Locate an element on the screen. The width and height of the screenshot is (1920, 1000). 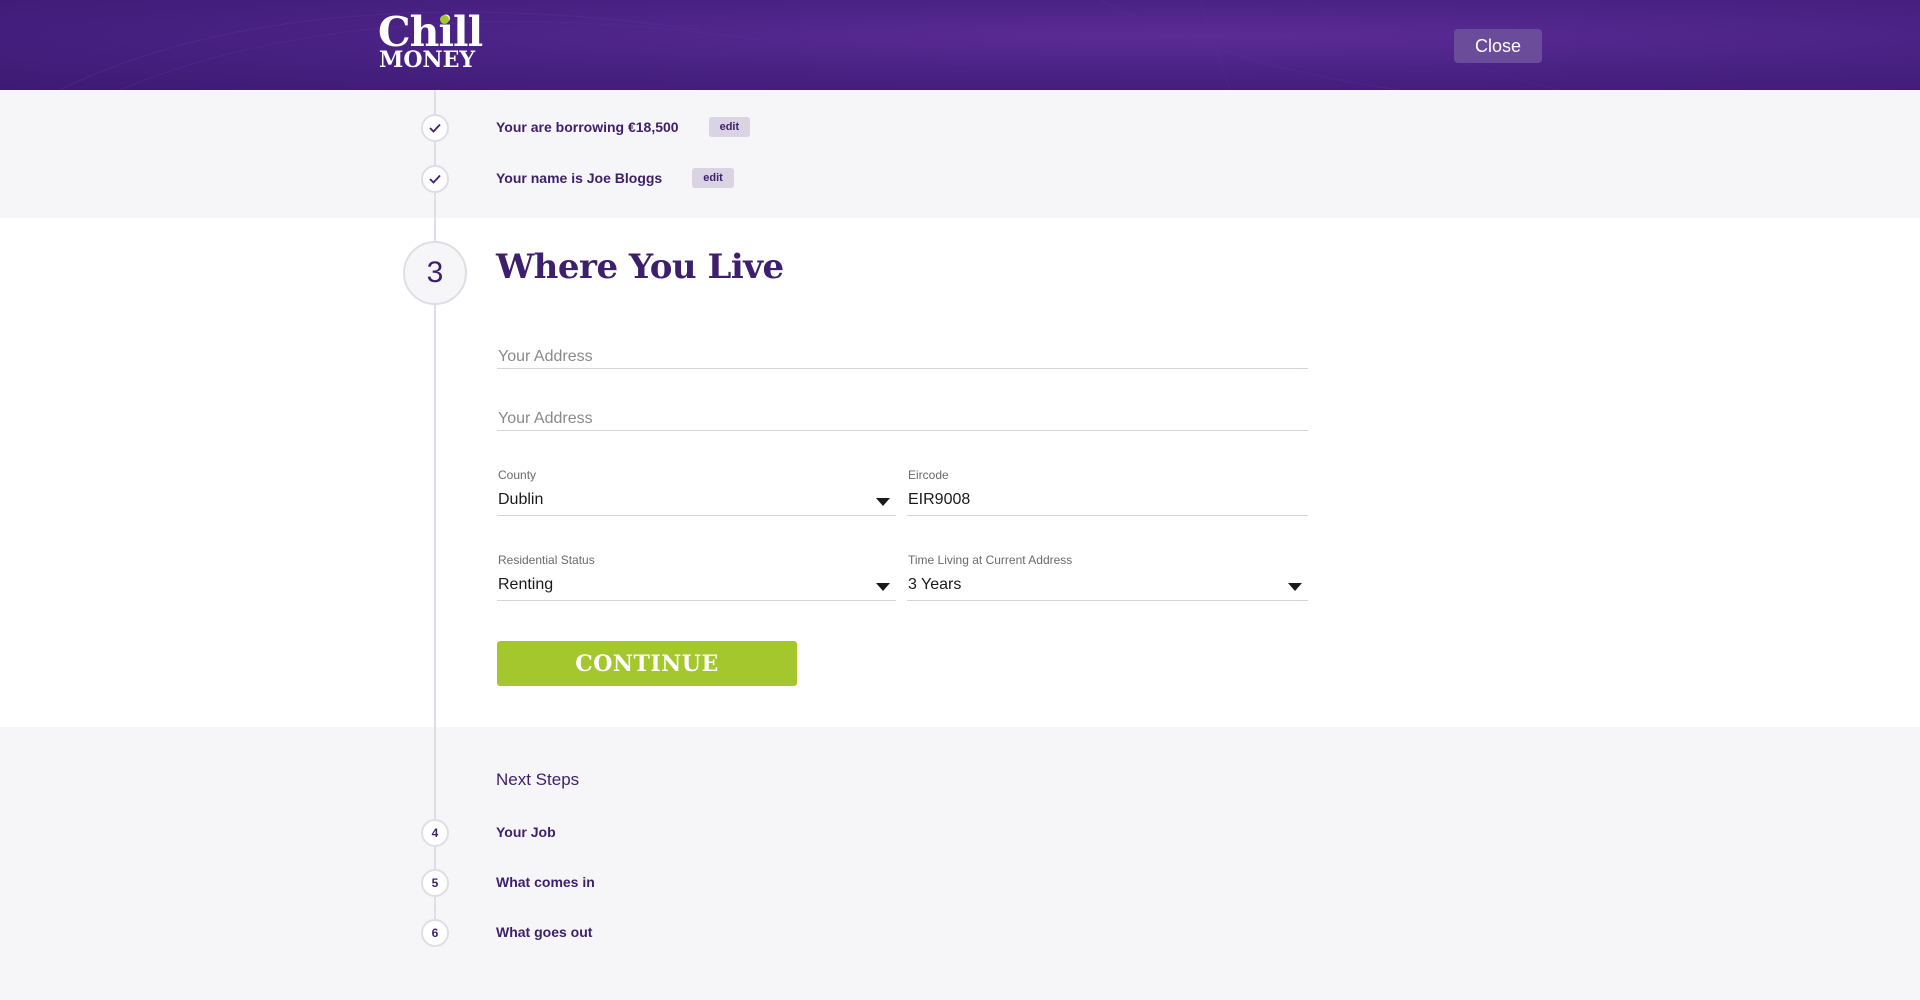
current-step-number: 3 is located at coordinates (435, 273).